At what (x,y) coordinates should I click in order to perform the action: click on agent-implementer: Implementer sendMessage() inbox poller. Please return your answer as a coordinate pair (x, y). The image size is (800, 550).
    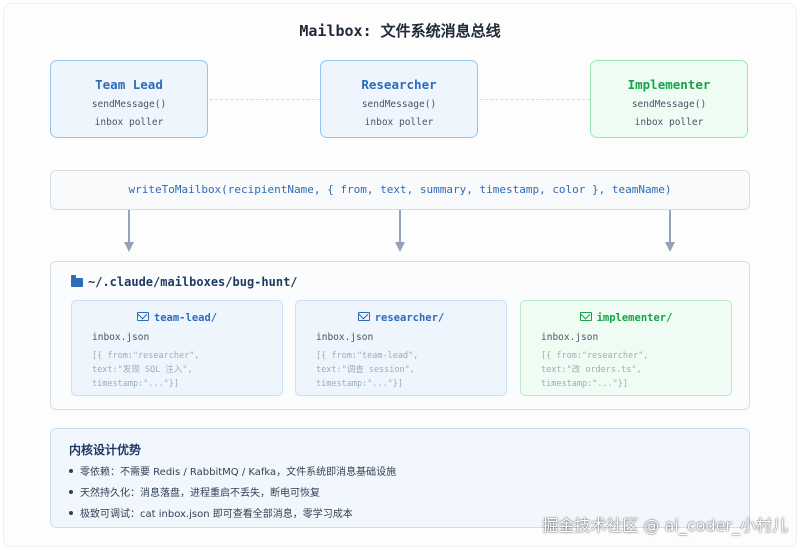
    Looking at the image, I should click on (669, 99).